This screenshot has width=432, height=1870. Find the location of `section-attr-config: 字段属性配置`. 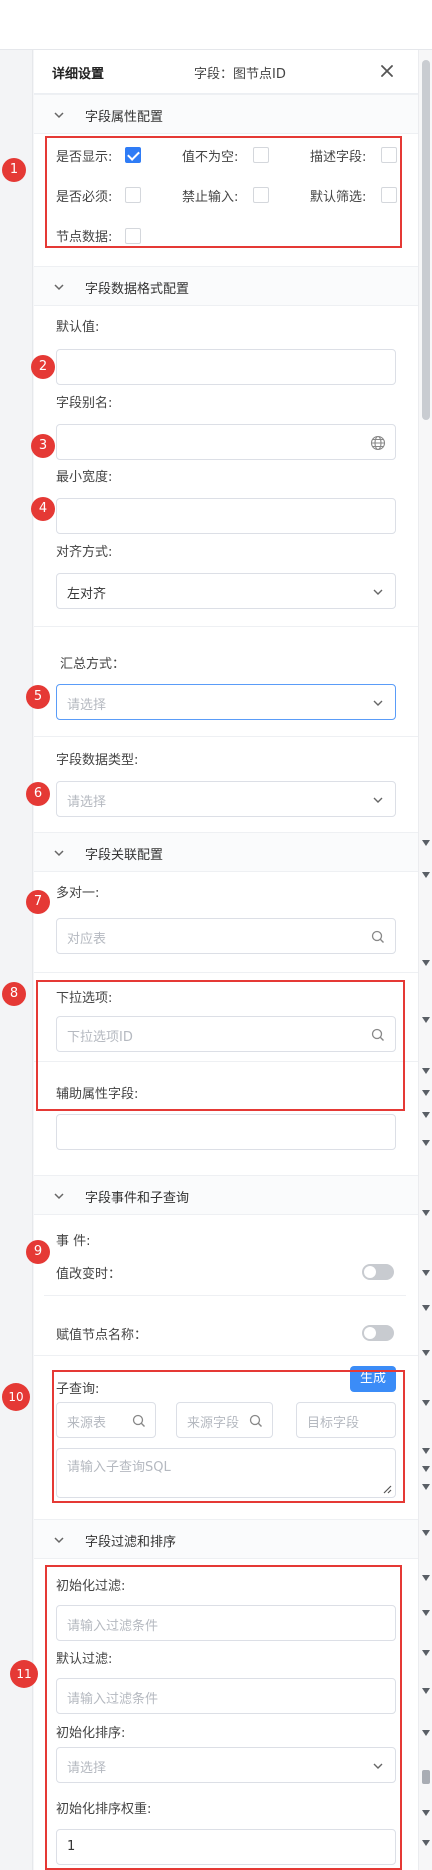

section-attr-config: 字段属性配置 is located at coordinates (226, 114).